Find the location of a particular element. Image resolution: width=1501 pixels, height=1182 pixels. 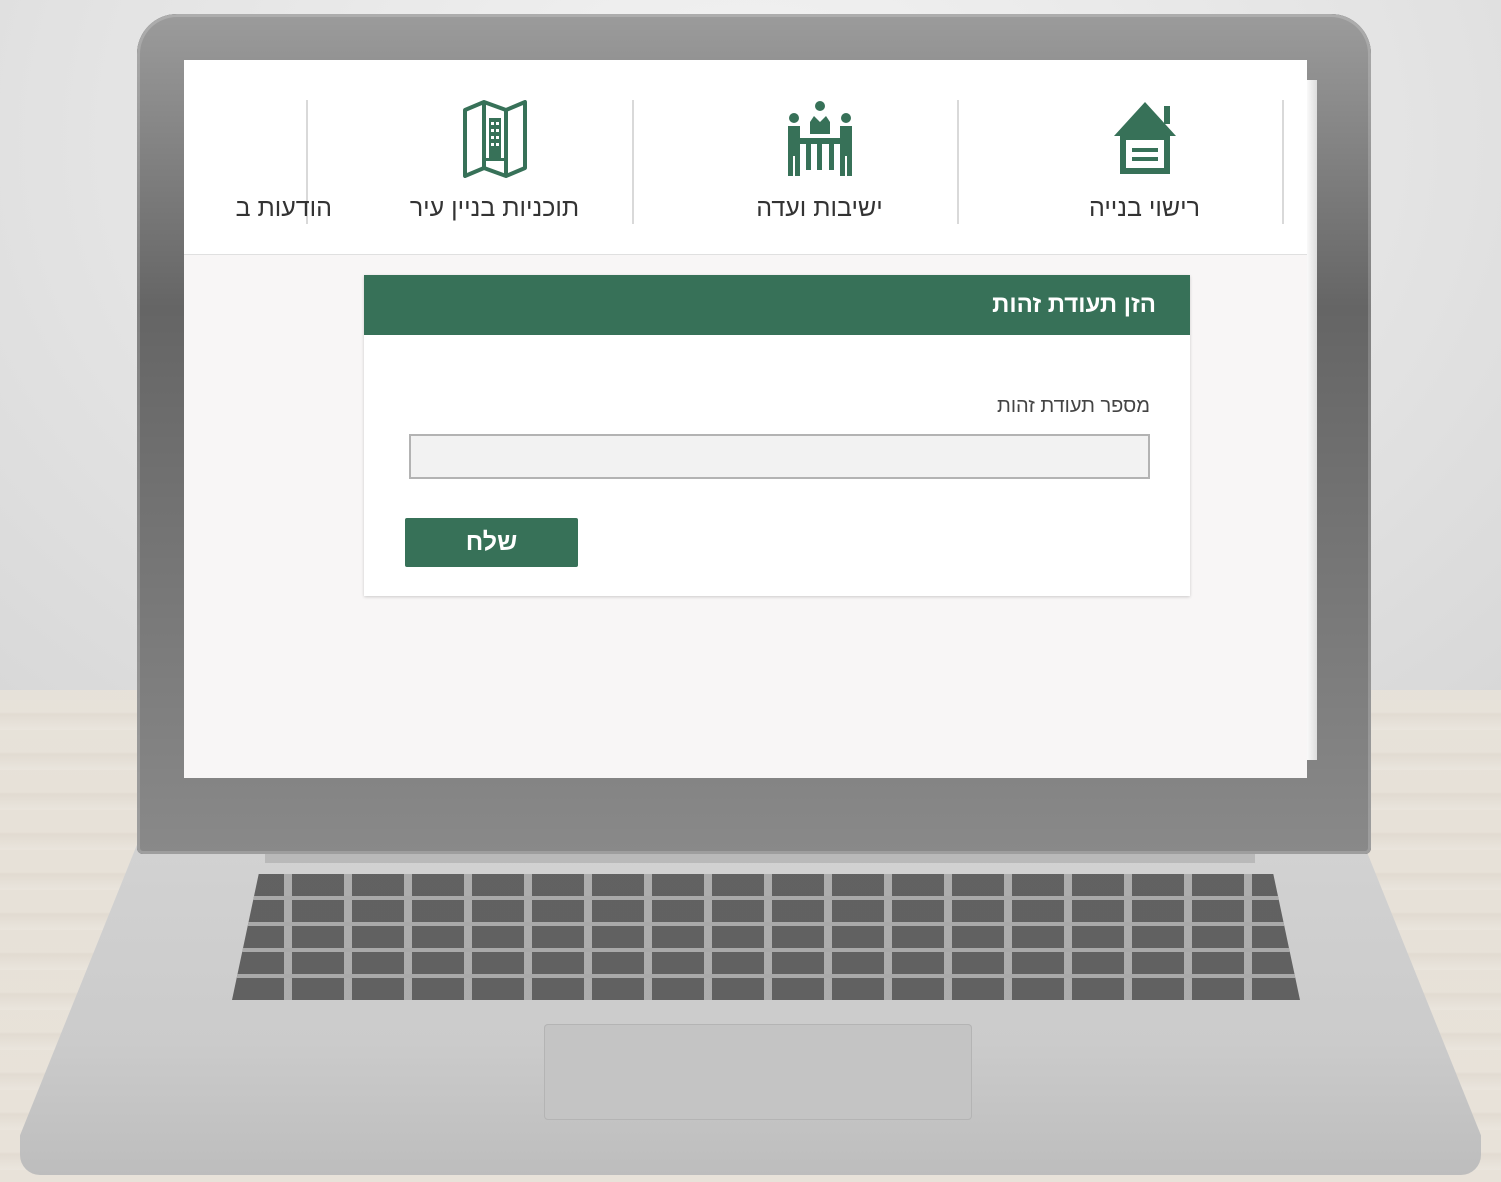

laptop-trackpad is located at coordinates (758, 1072).